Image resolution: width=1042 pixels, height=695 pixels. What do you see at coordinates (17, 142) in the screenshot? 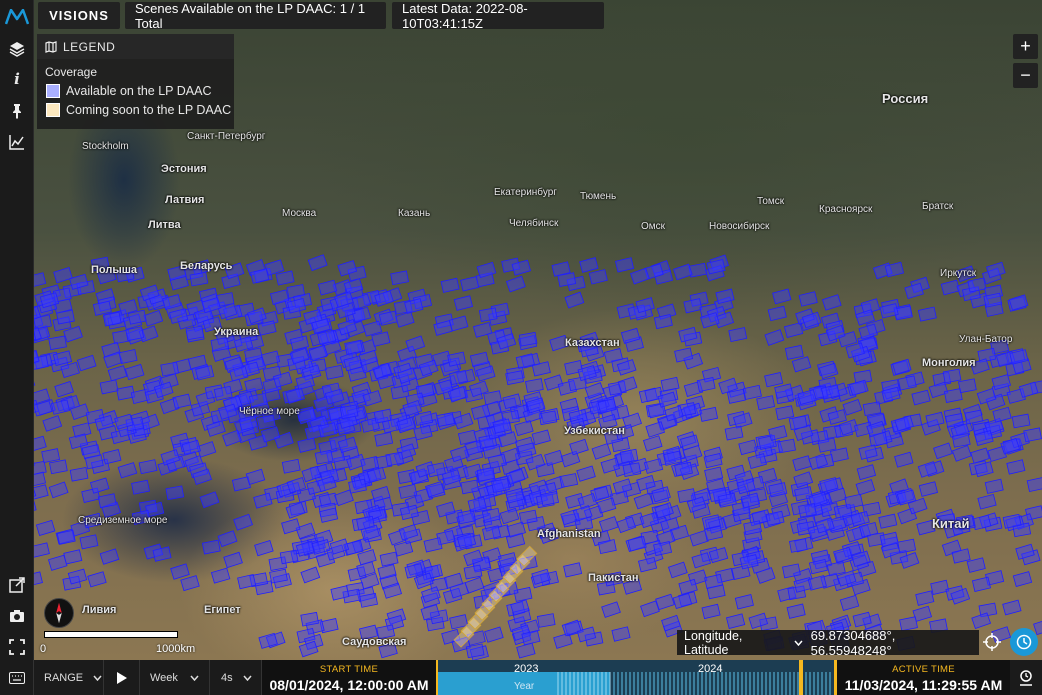
I see `chart-icon` at bounding box center [17, 142].